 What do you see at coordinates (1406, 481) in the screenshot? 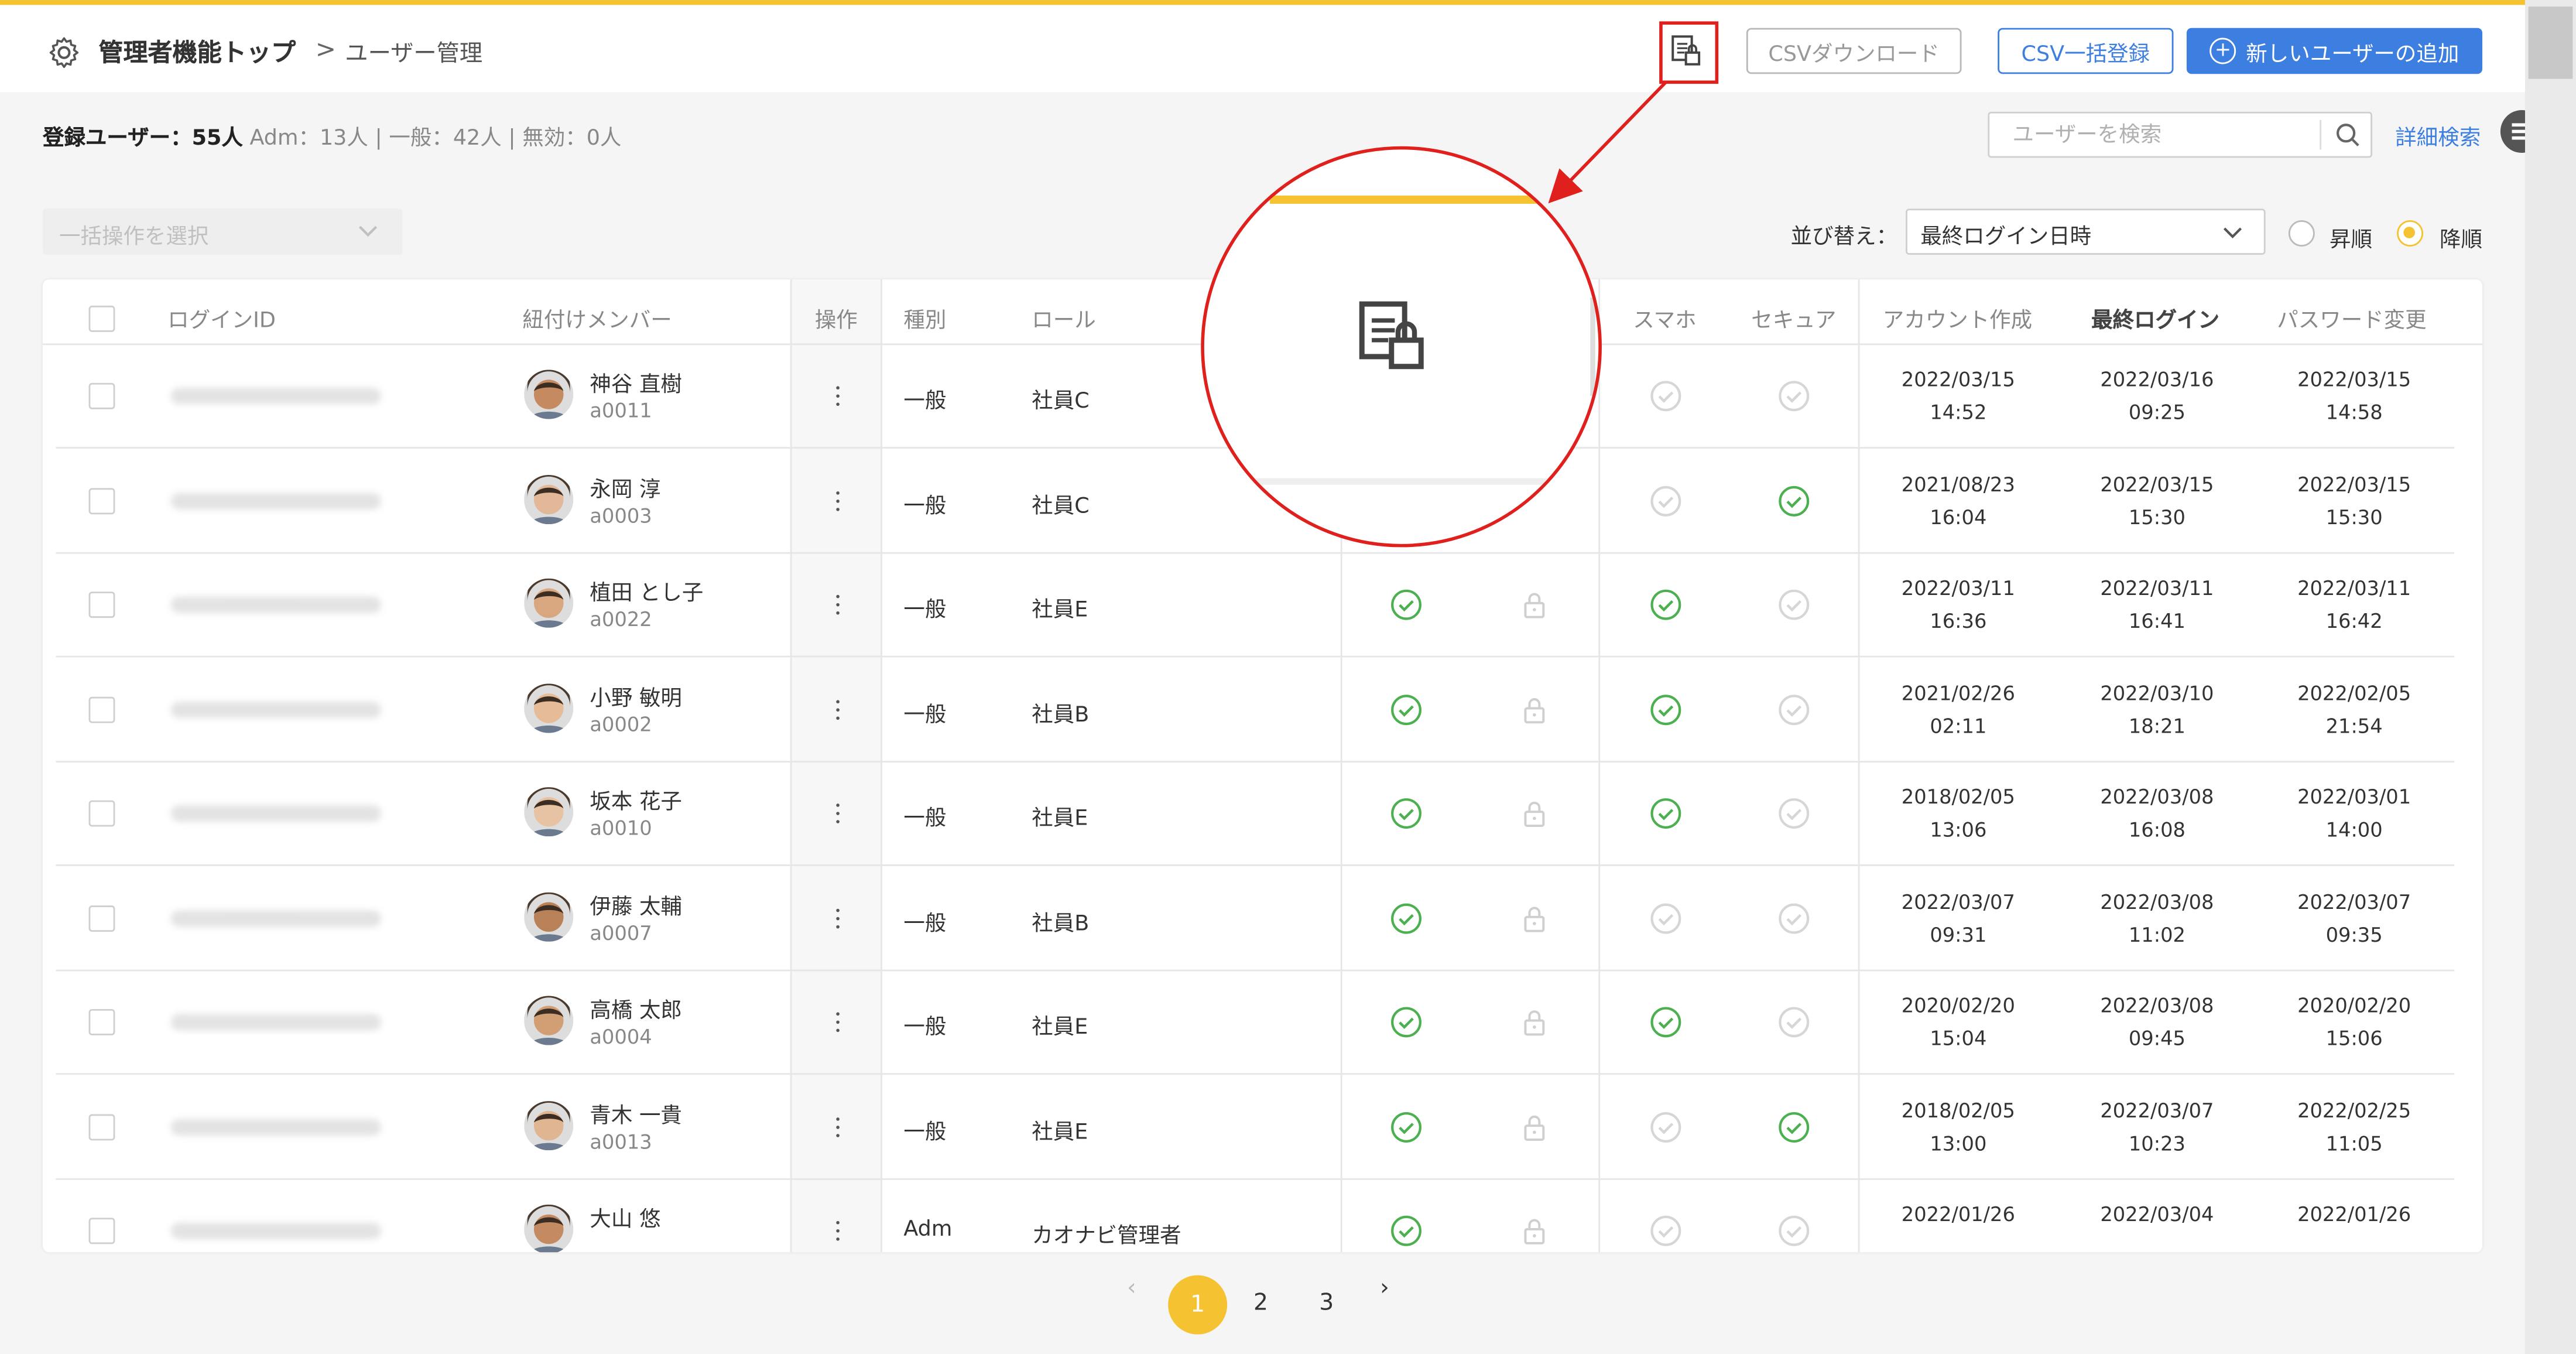
I see `zoom-shadow` at bounding box center [1406, 481].